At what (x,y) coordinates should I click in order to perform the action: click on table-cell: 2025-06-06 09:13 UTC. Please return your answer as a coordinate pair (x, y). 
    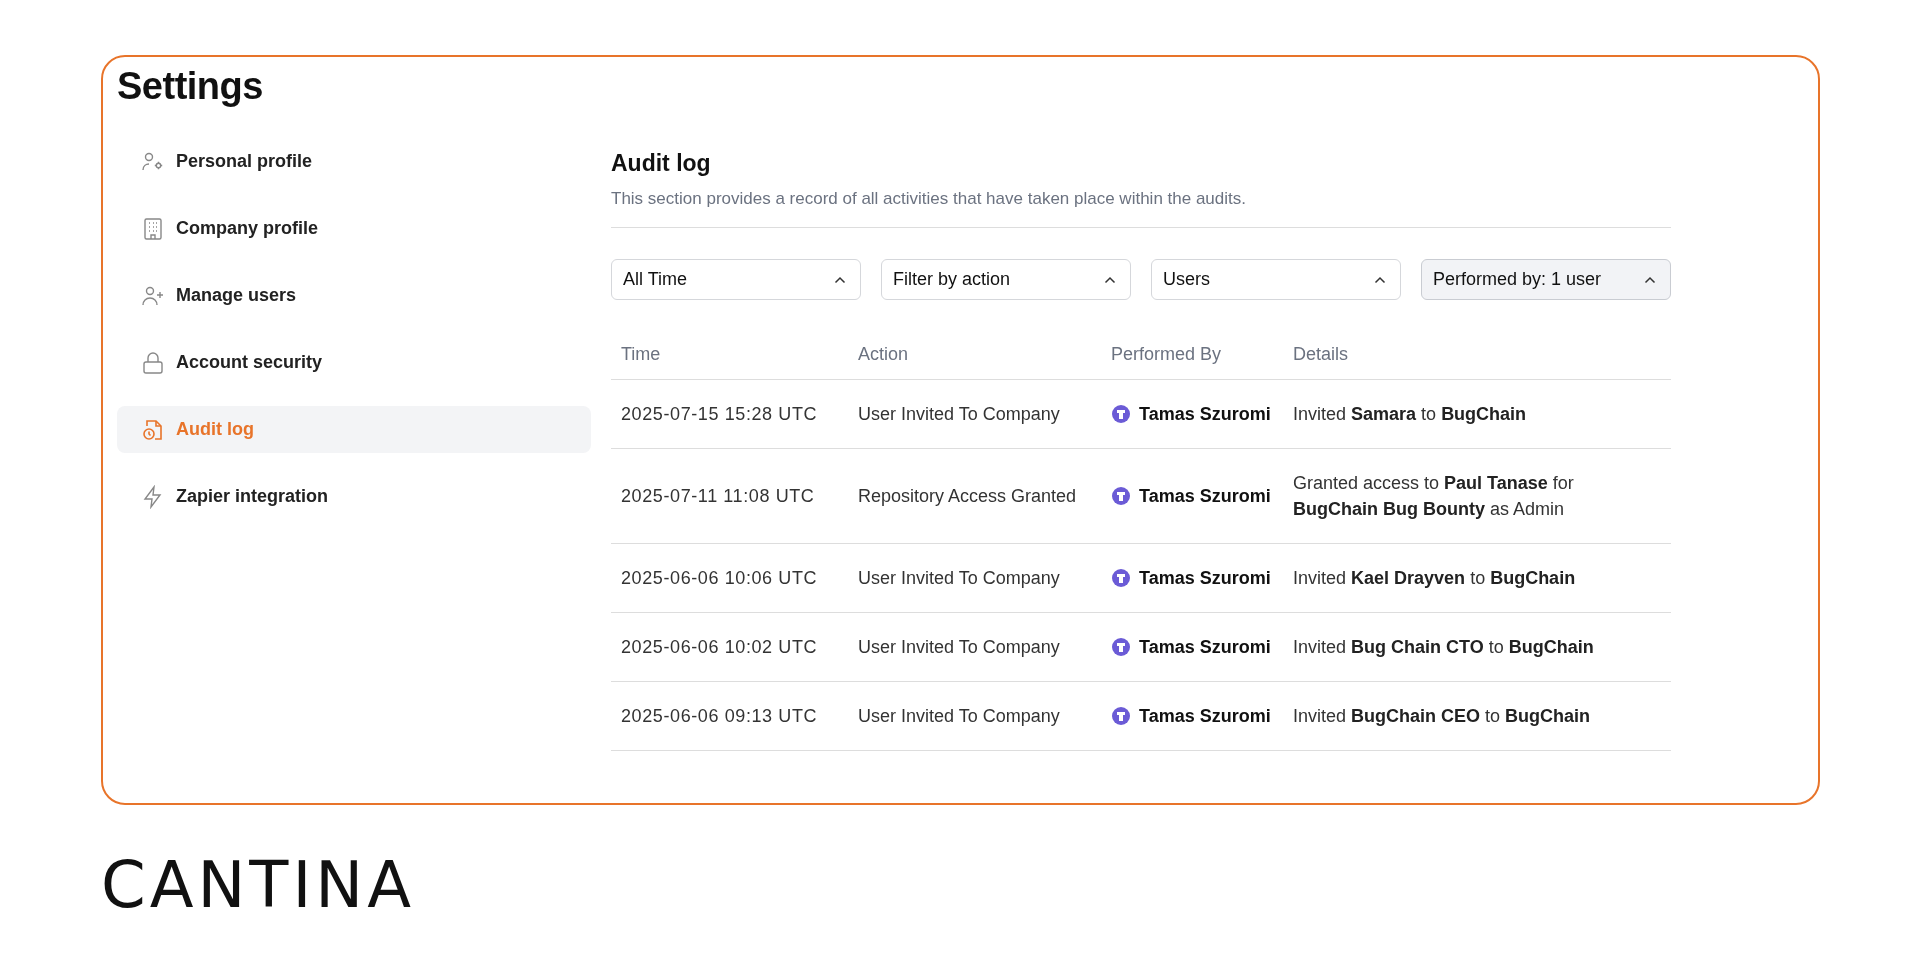
    Looking at the image, I should click on (729, 716).